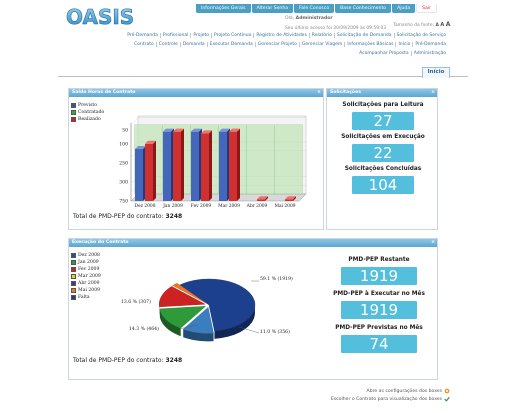 This screenshot has width=511, height=413. Describe the element at coordinates (427, 8) in the screenshot. I see `menu-sair: Sair` at that location.